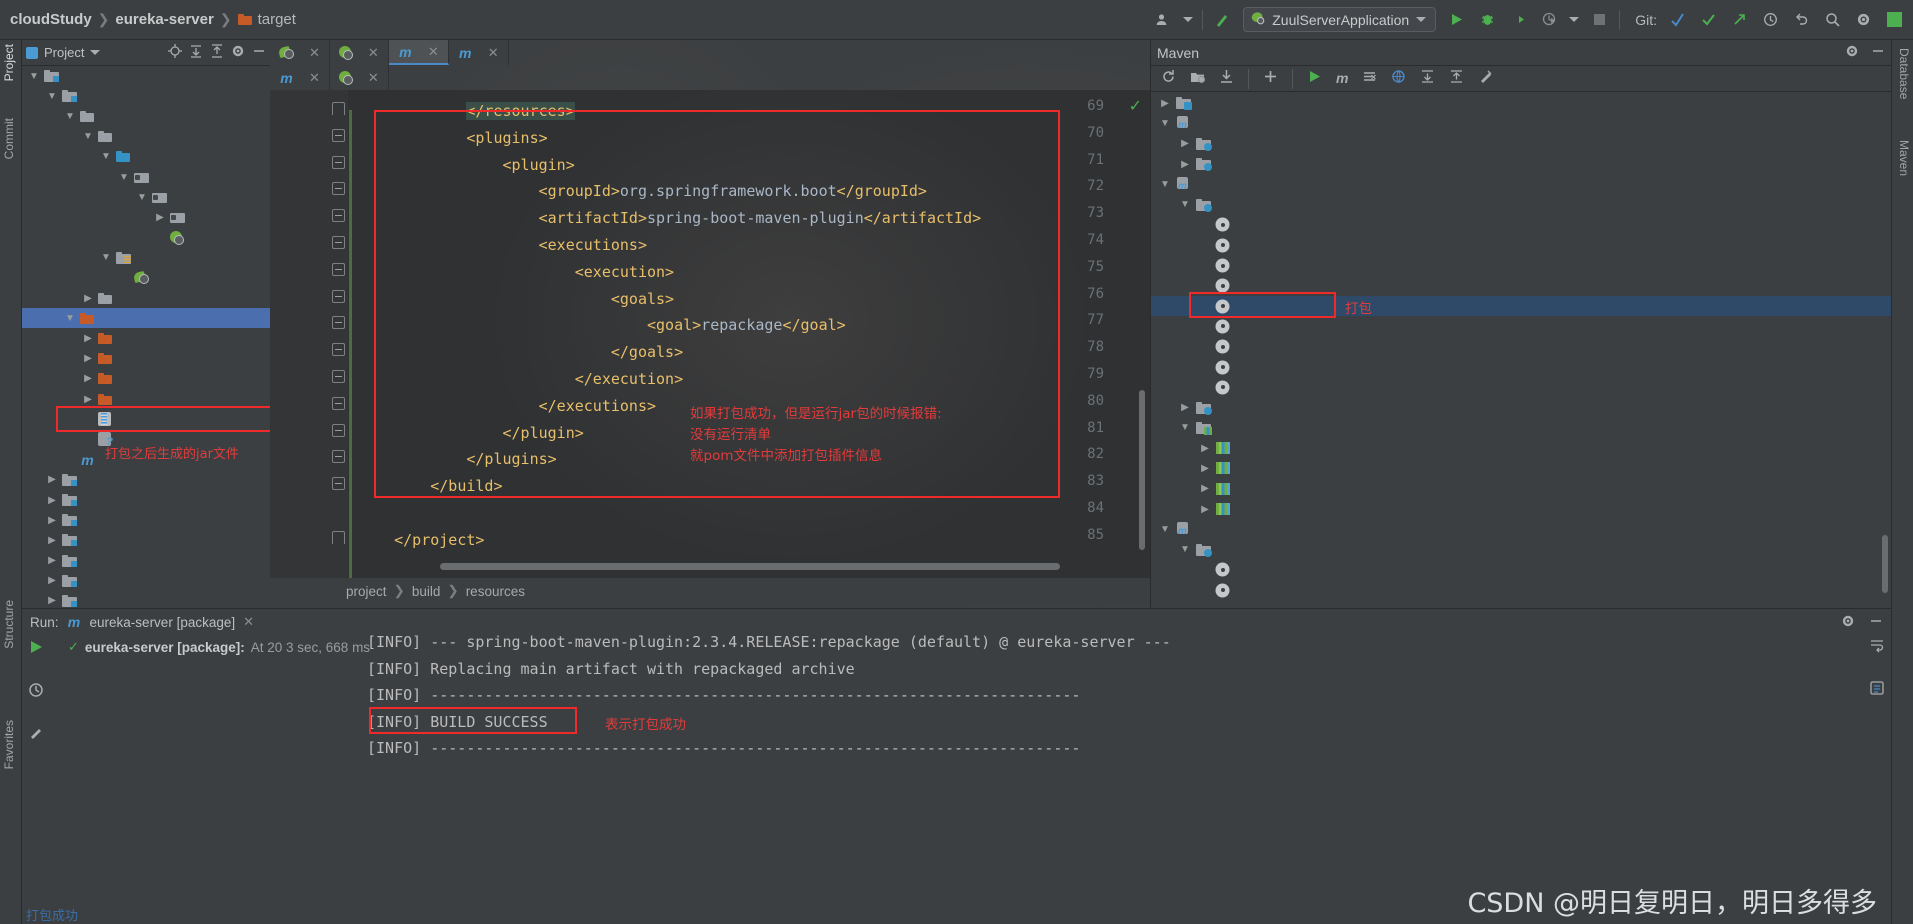  What do you see at coordinates (1198, 79) in the screenshot?
I see `add-maven-project-icon` at bounding box center [1198, 79].